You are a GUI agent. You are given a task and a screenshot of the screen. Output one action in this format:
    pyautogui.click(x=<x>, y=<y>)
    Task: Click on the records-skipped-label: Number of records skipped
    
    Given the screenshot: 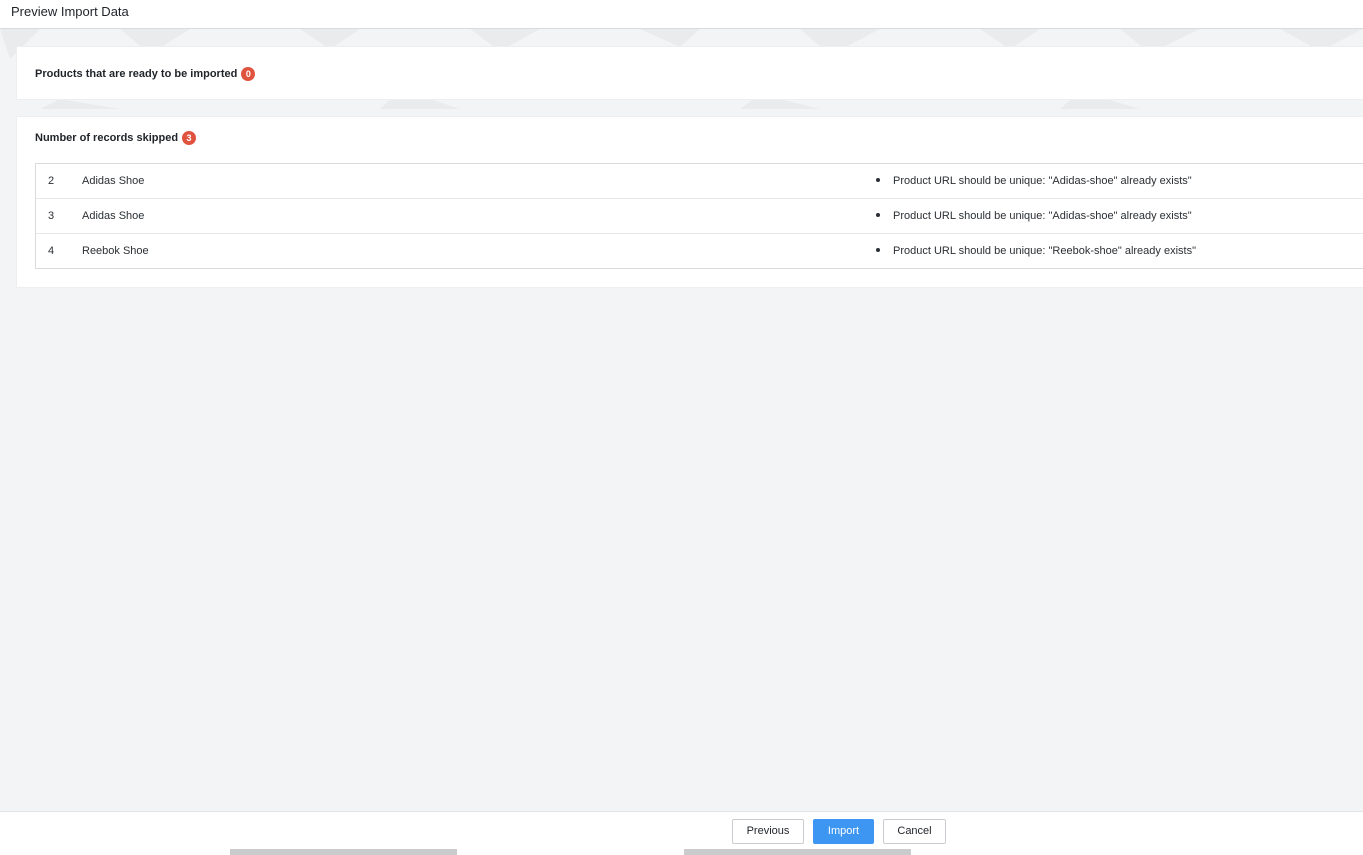 What is the action you would take?
    pyautogui.click(x=107, y=138)
    